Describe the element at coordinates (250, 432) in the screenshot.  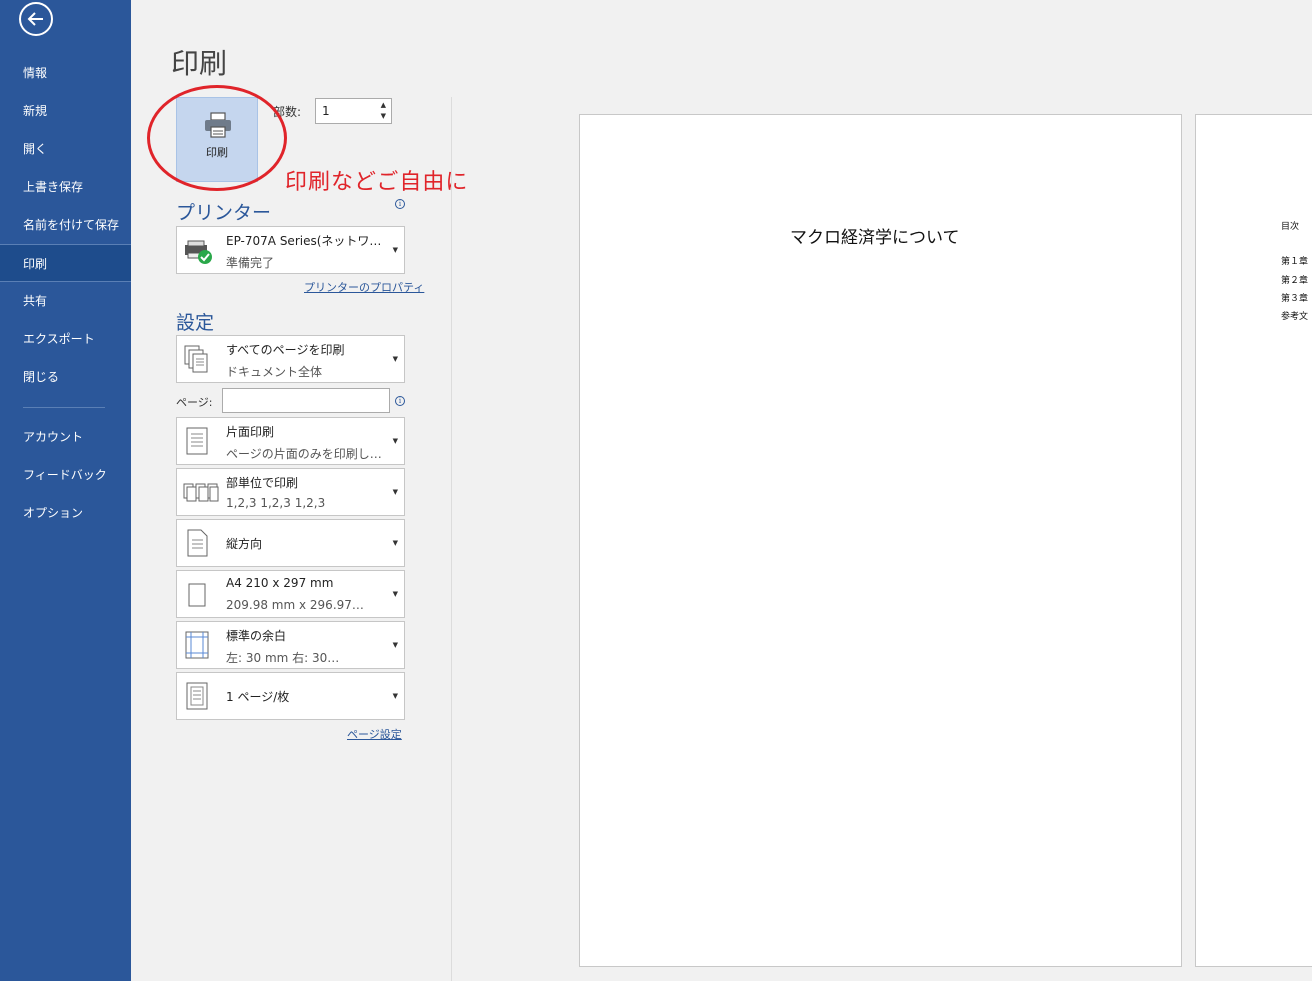
I see `sides-label: 片面印刷` at that location.